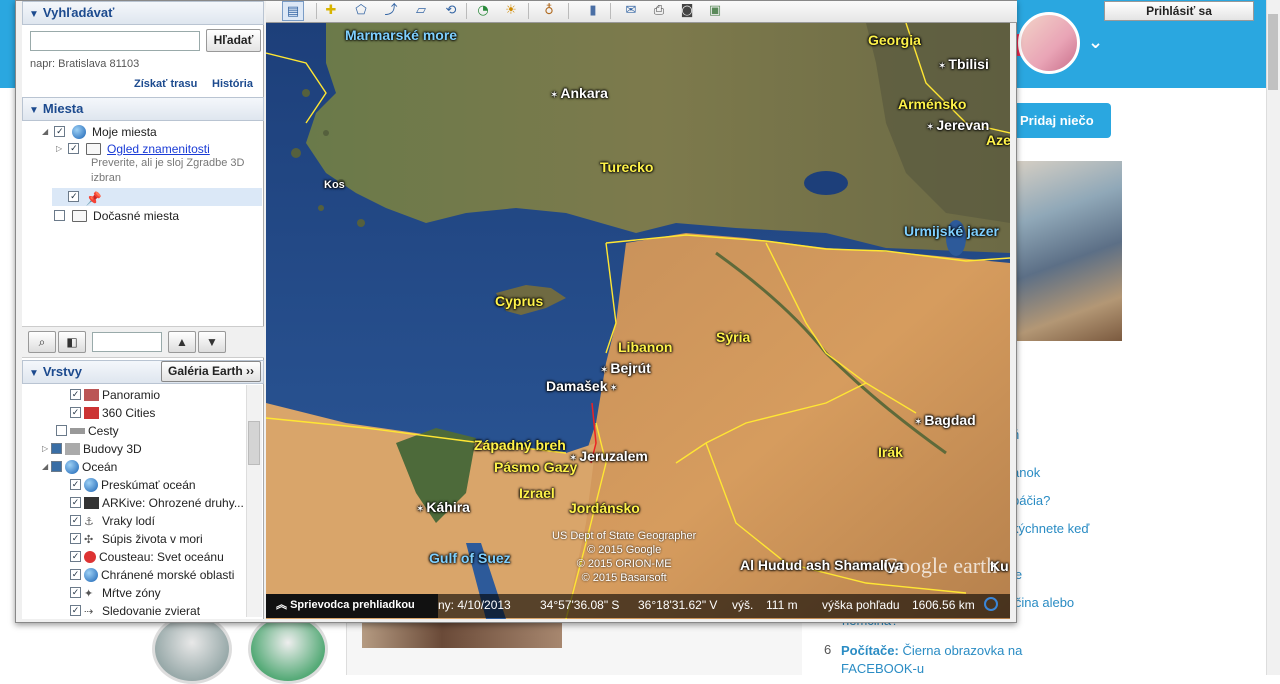 The image size is (1280, 684). Describe the element at coordinates (715, 11) in the screenshot. I see `google-maps-icon: ▣` at that location.